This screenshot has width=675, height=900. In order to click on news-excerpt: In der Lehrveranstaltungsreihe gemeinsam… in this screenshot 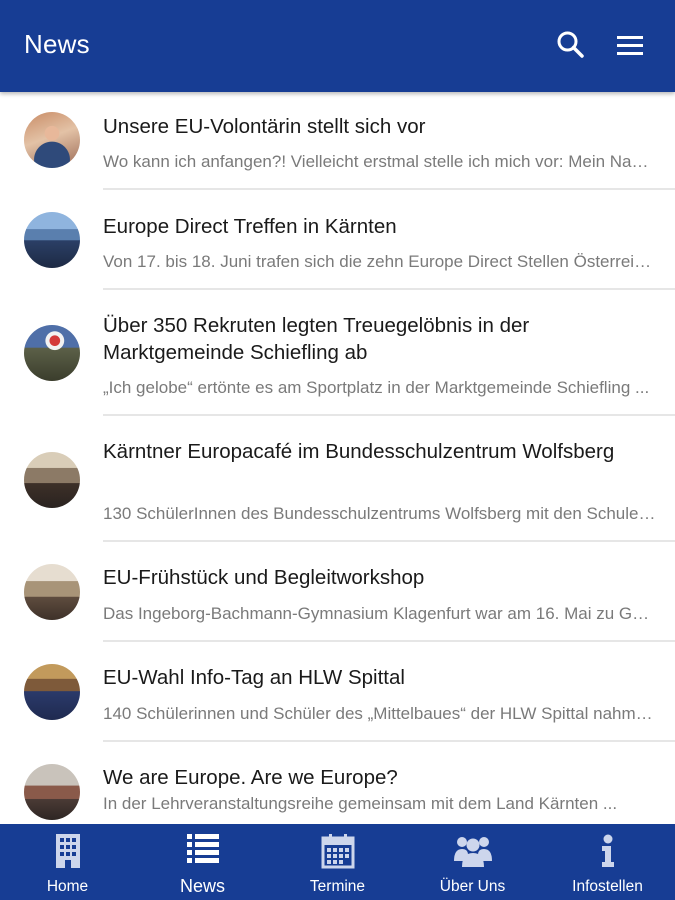, I will do `click(360, 803)`.